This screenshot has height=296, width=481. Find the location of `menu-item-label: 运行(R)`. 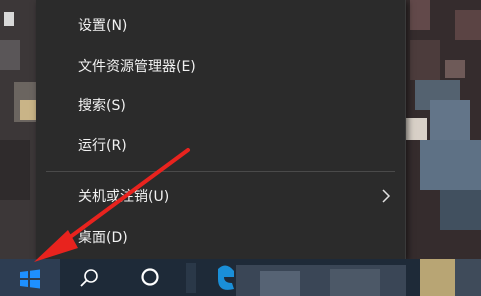

menu-item-label: 运行(R) is located at coordinates (102, 146).